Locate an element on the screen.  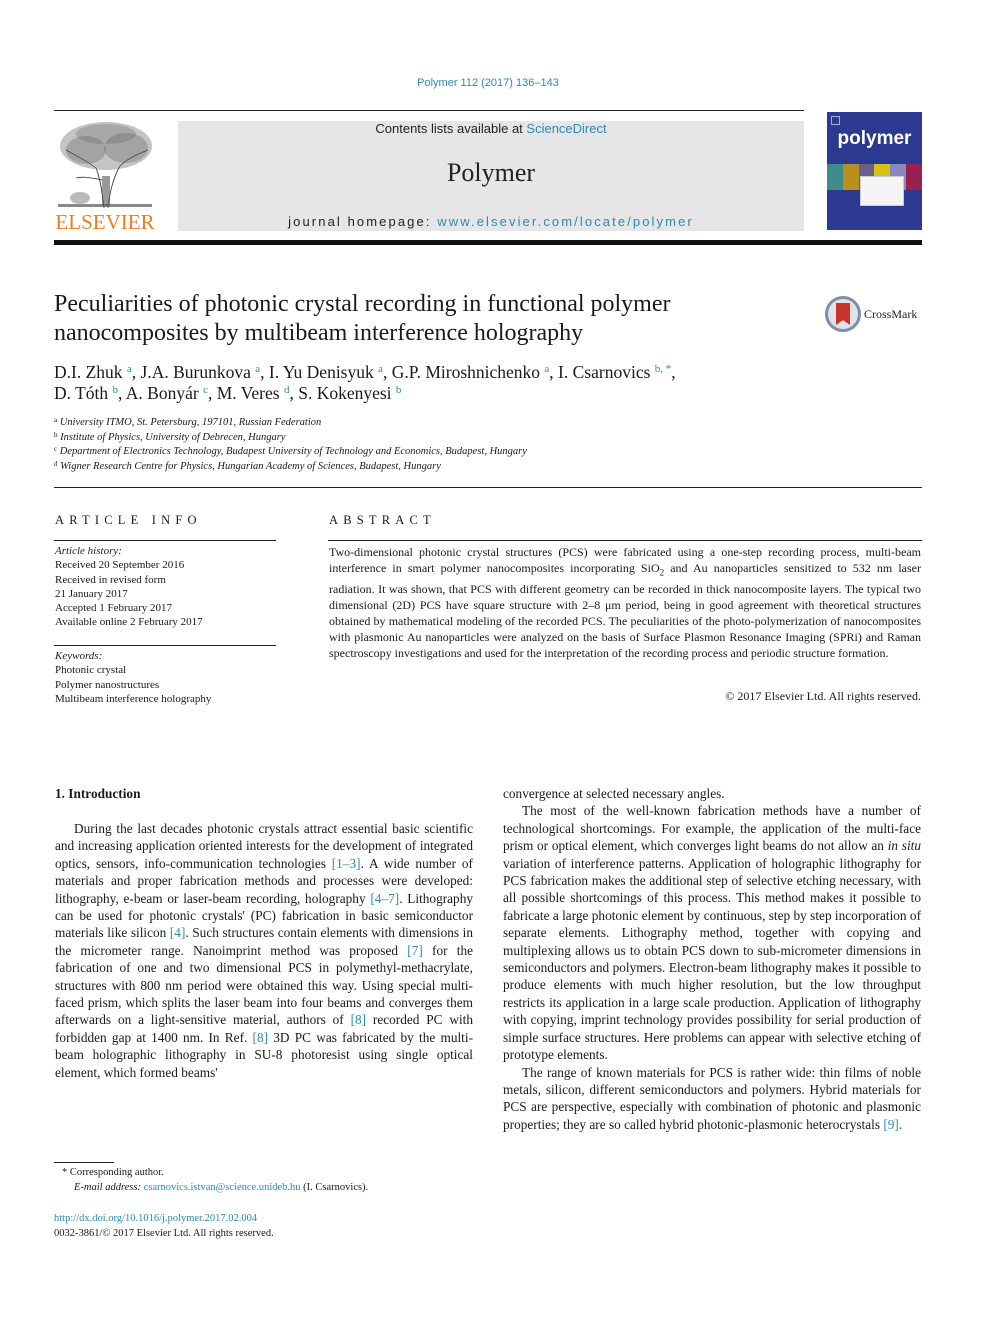
cover-figure is located at coordinates (882, 191).